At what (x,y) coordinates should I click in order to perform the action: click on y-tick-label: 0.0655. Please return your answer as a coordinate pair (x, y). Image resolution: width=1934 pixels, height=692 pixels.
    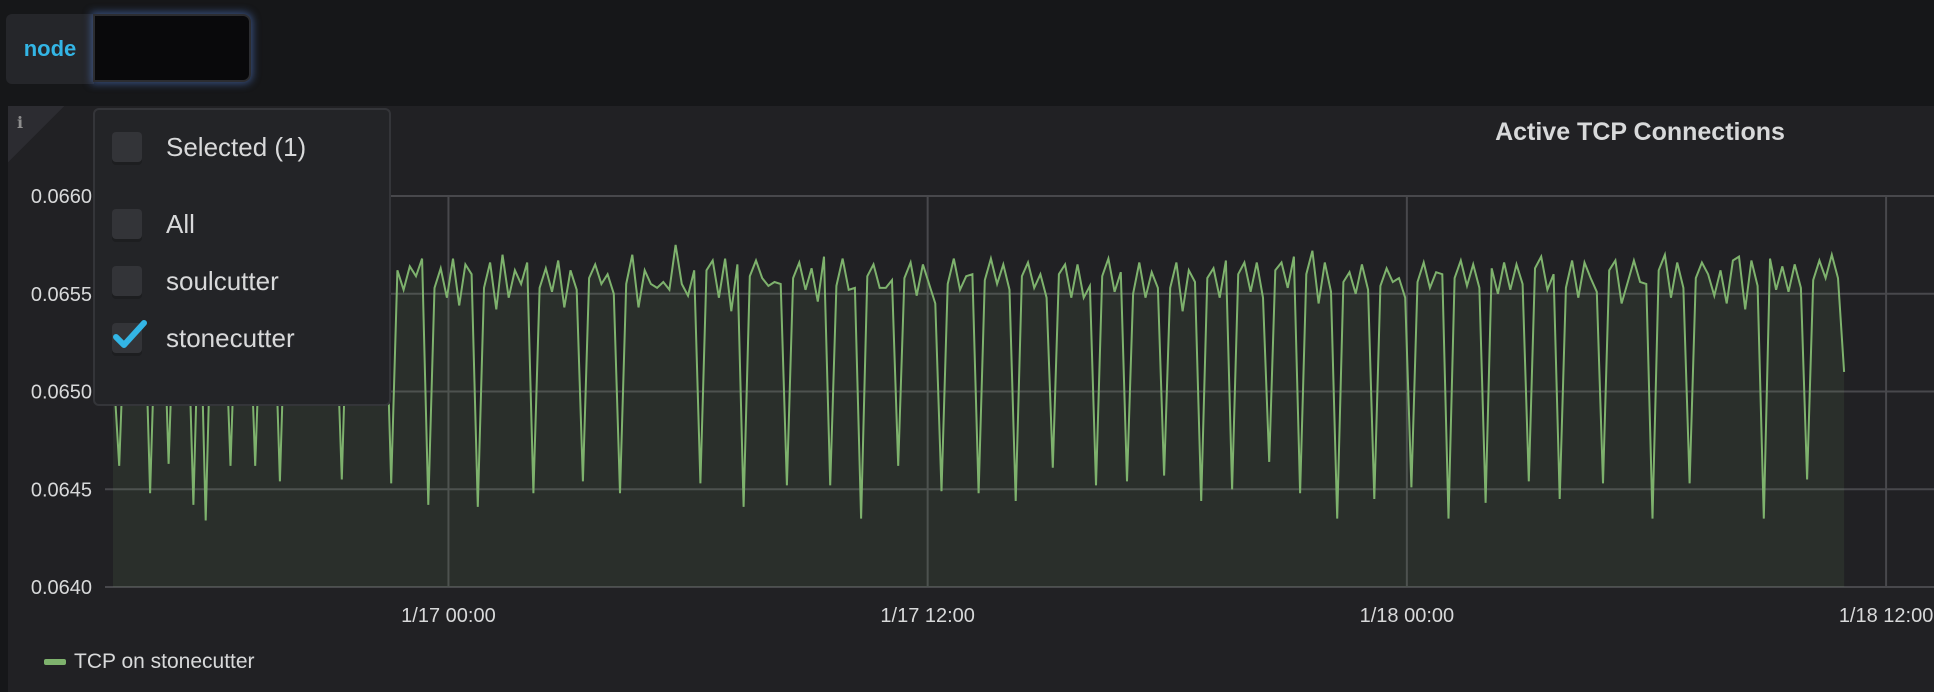
    Looking at the image, I should click on (61, 295).